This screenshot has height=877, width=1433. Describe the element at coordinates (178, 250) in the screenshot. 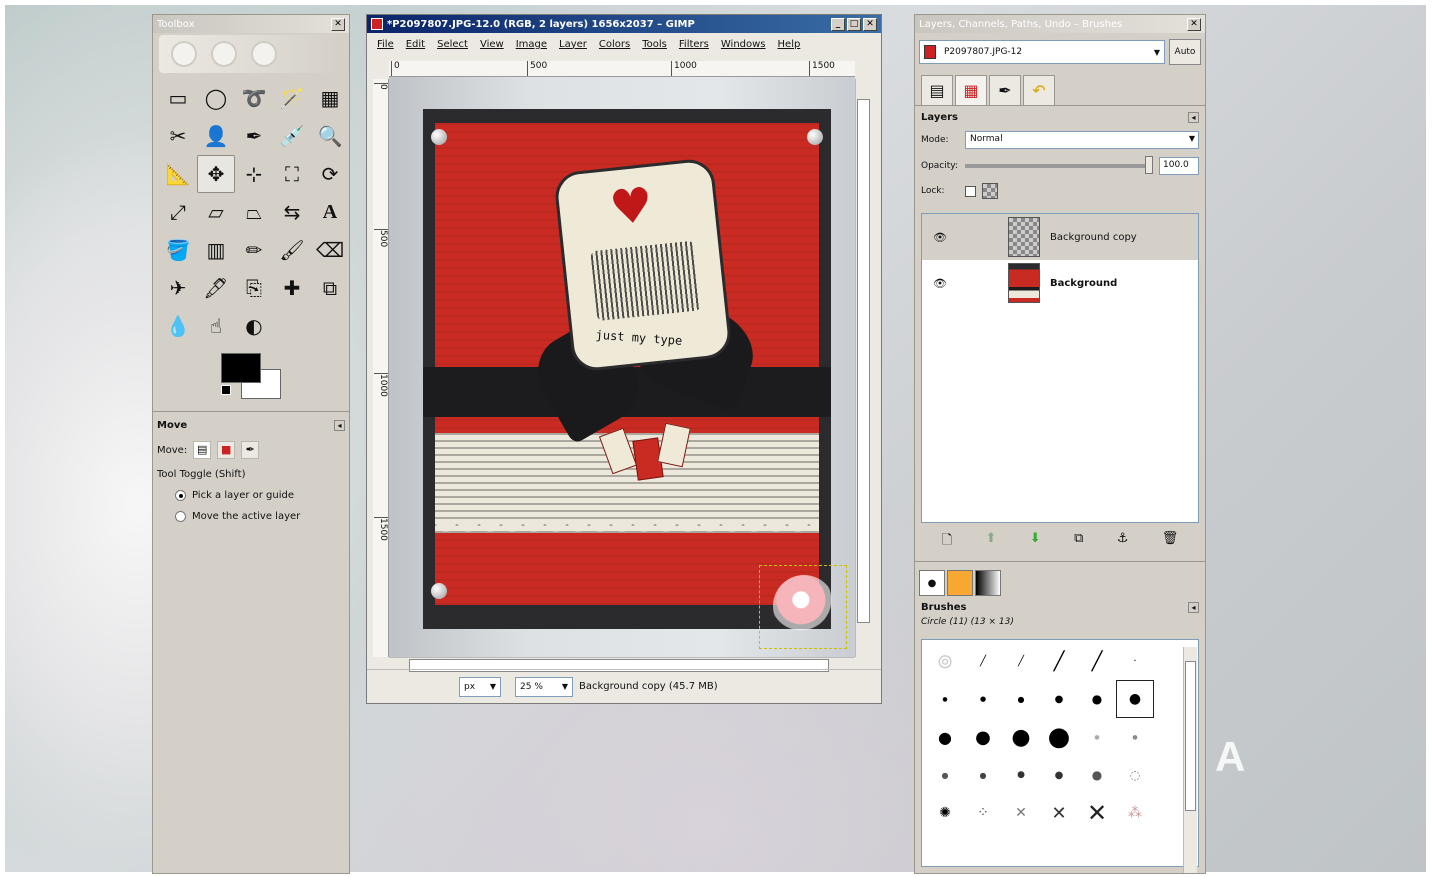

I see `bucket-fill-tool-icon: 🪣` at that location.